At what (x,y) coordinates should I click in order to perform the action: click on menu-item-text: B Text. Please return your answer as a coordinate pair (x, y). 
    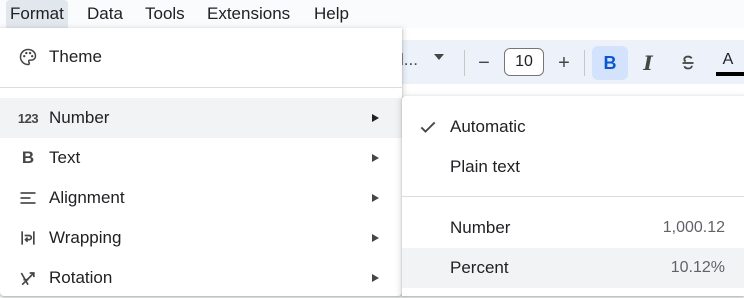
    Looking at the image, I should click on (201, 158).